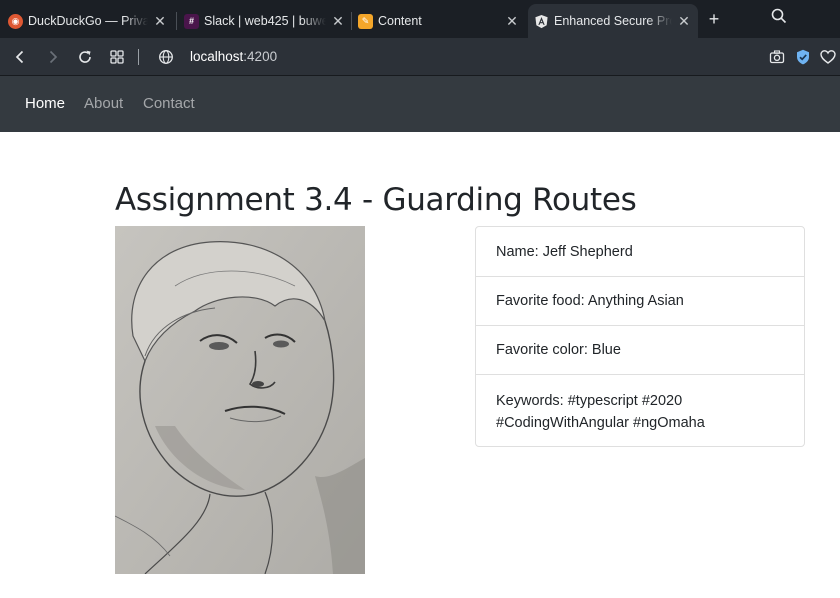 This screenshot has height=598, width=840. What do you see at coordinates (103, 103) in the screenshot?
I see `nav-about-link: About` at bounding box center [103, 103].